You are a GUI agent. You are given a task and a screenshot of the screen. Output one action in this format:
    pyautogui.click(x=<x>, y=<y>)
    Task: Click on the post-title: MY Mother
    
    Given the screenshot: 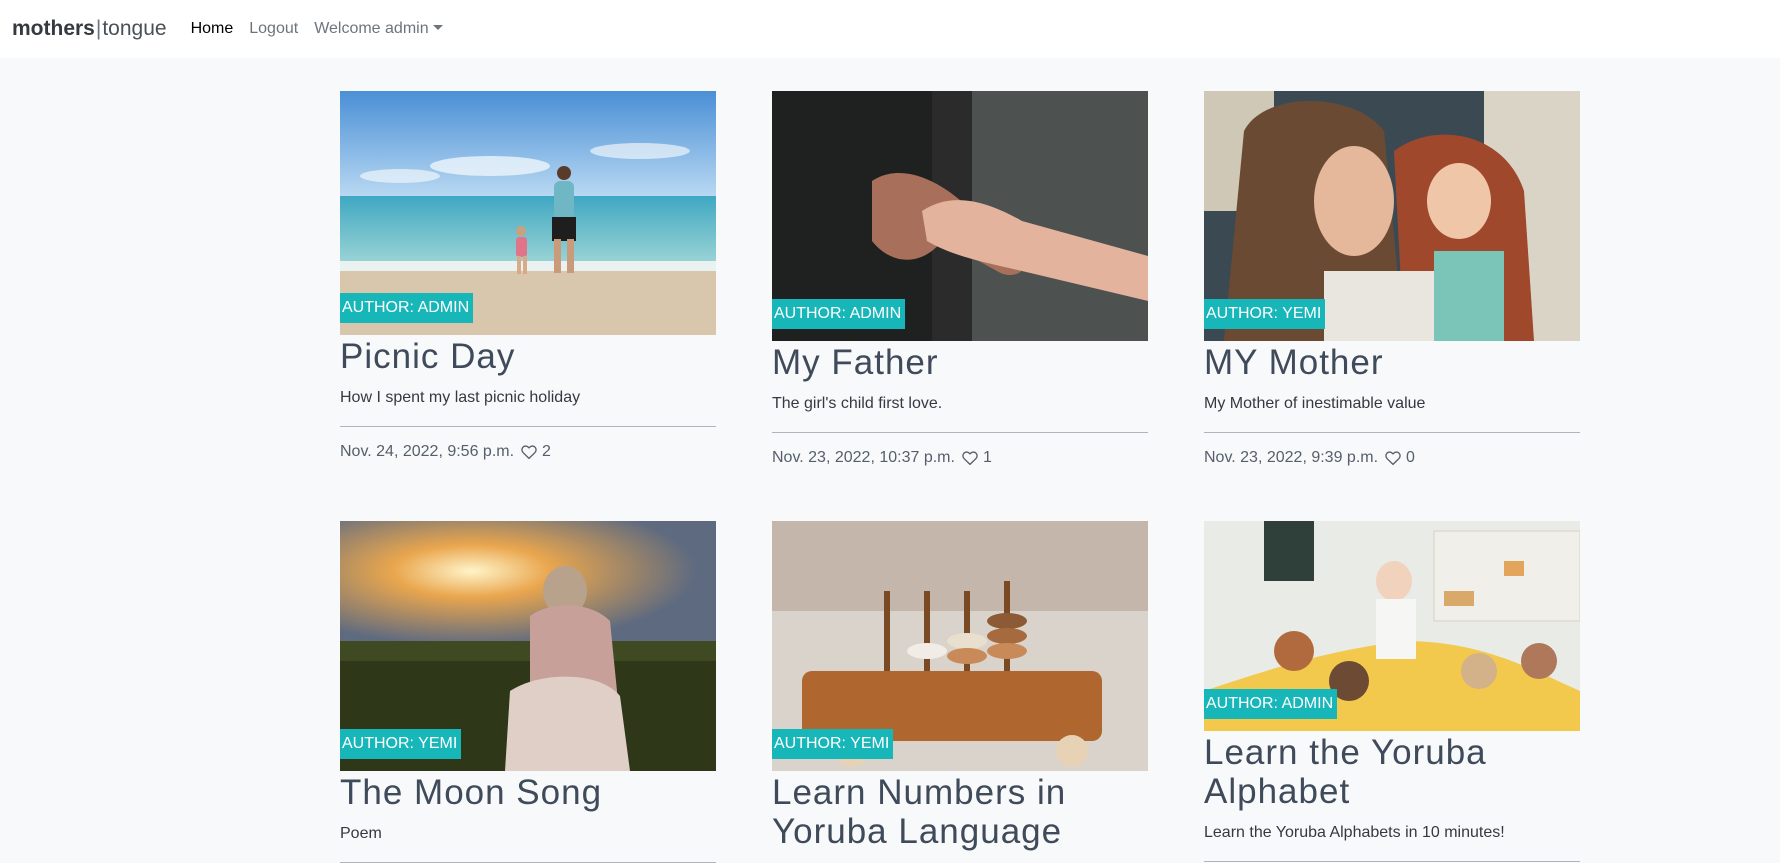 What is the action you would take?
    pyautogui.click(x=1392, y=362)
    